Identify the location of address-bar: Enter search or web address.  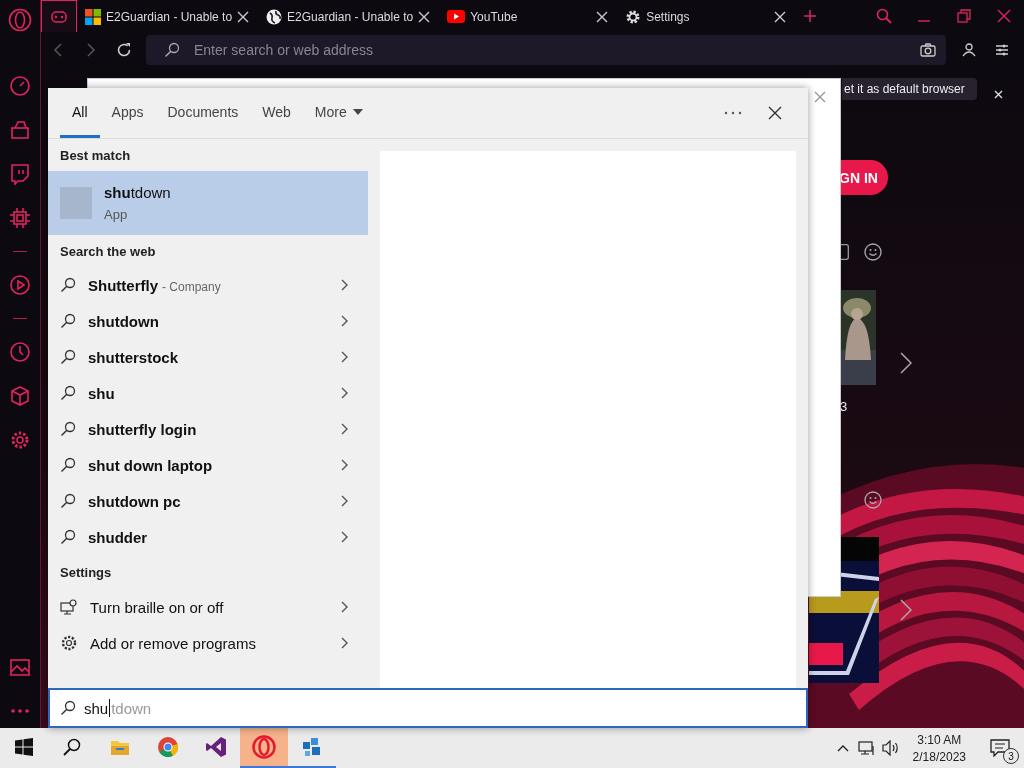
(546, 50).